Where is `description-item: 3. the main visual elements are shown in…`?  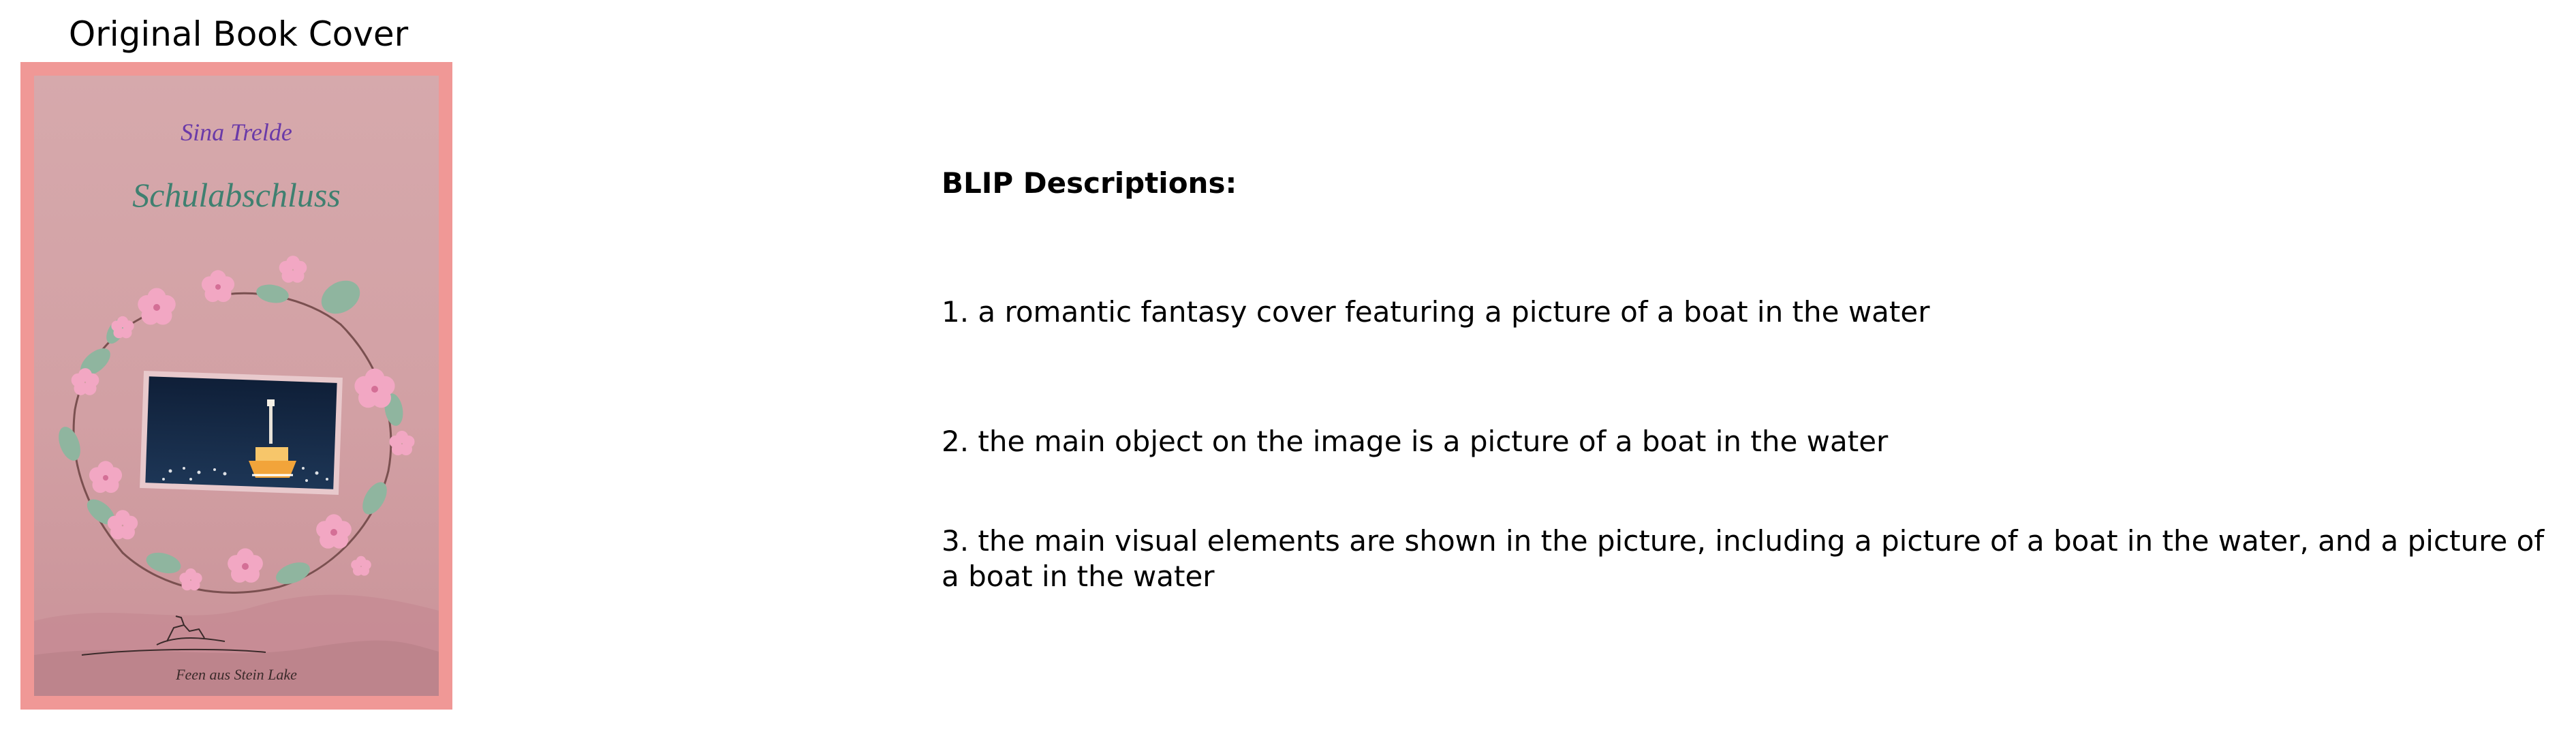 description-item: 3. the main visual elements are shown in… is located at coordinates (1744, 558).